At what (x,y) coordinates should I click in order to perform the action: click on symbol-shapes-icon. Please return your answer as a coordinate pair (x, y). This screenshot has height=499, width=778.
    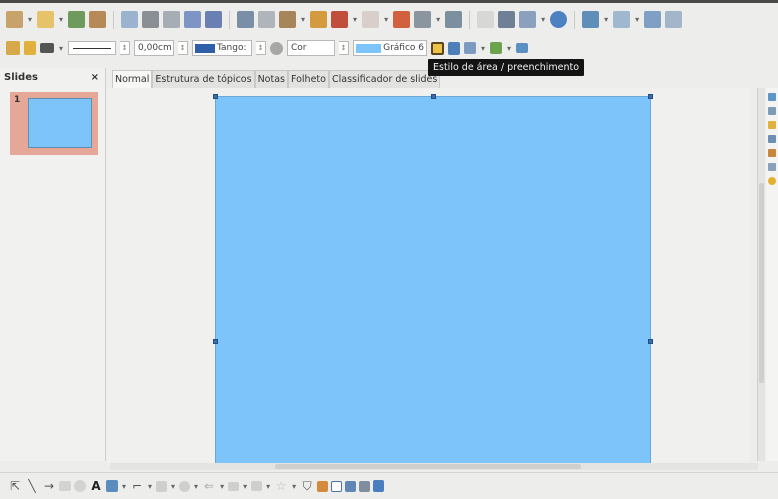
    Looking at the image, I should click on (185, 486).